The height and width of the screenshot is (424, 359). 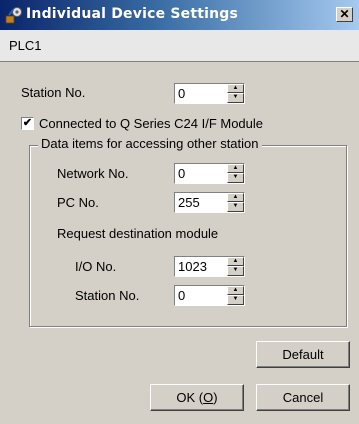 I want to click on station-no-value: 0, so click(x=181, y=93).